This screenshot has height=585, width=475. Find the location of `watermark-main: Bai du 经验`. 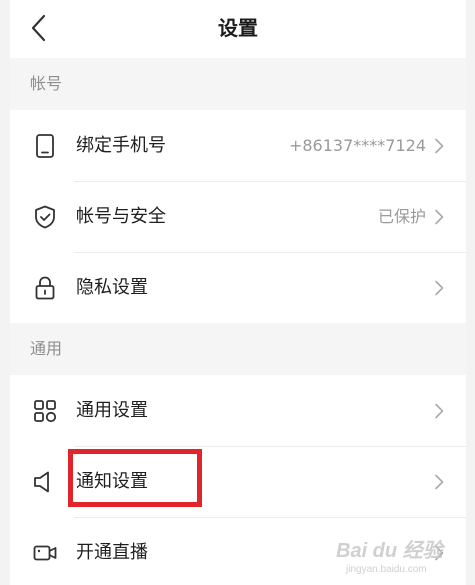

watermark-main: Bai du 经验 is located at coordinates (389, 551).